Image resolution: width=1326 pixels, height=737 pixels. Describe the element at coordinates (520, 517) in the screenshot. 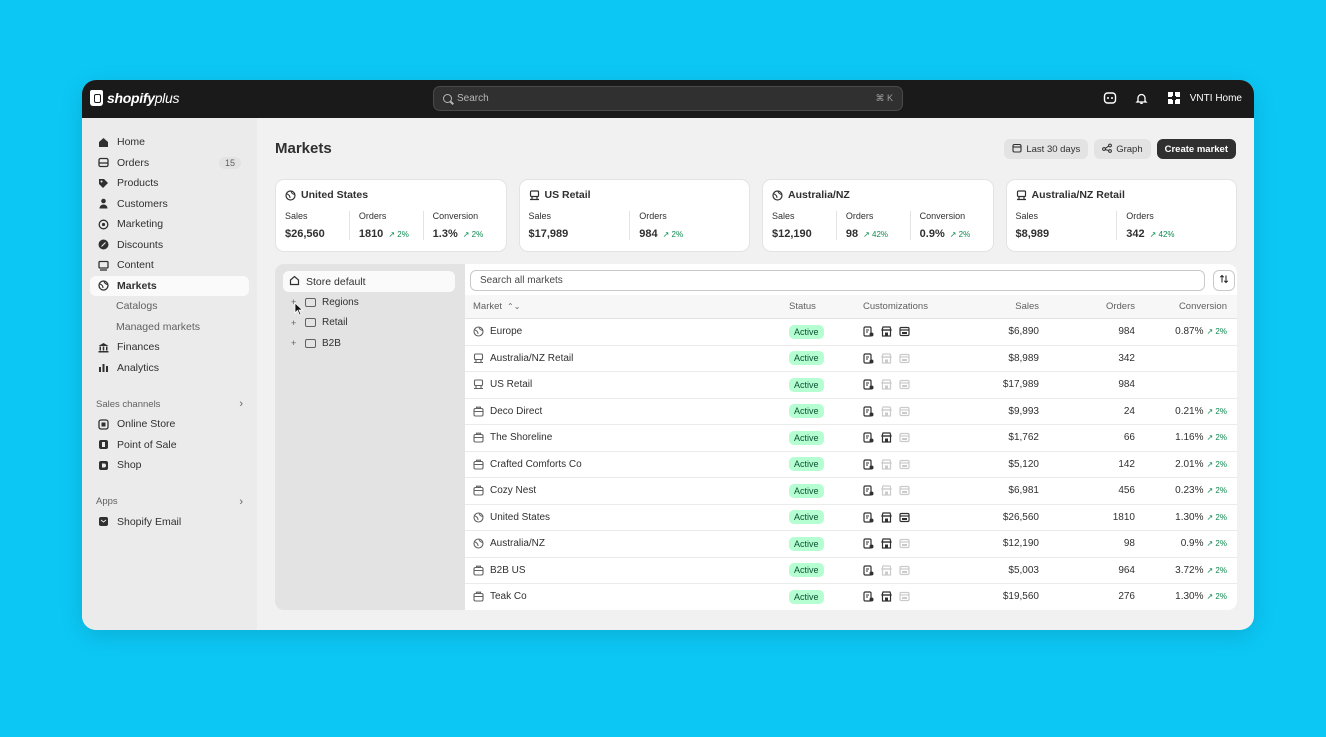

I see `market-name: United States` at that location.